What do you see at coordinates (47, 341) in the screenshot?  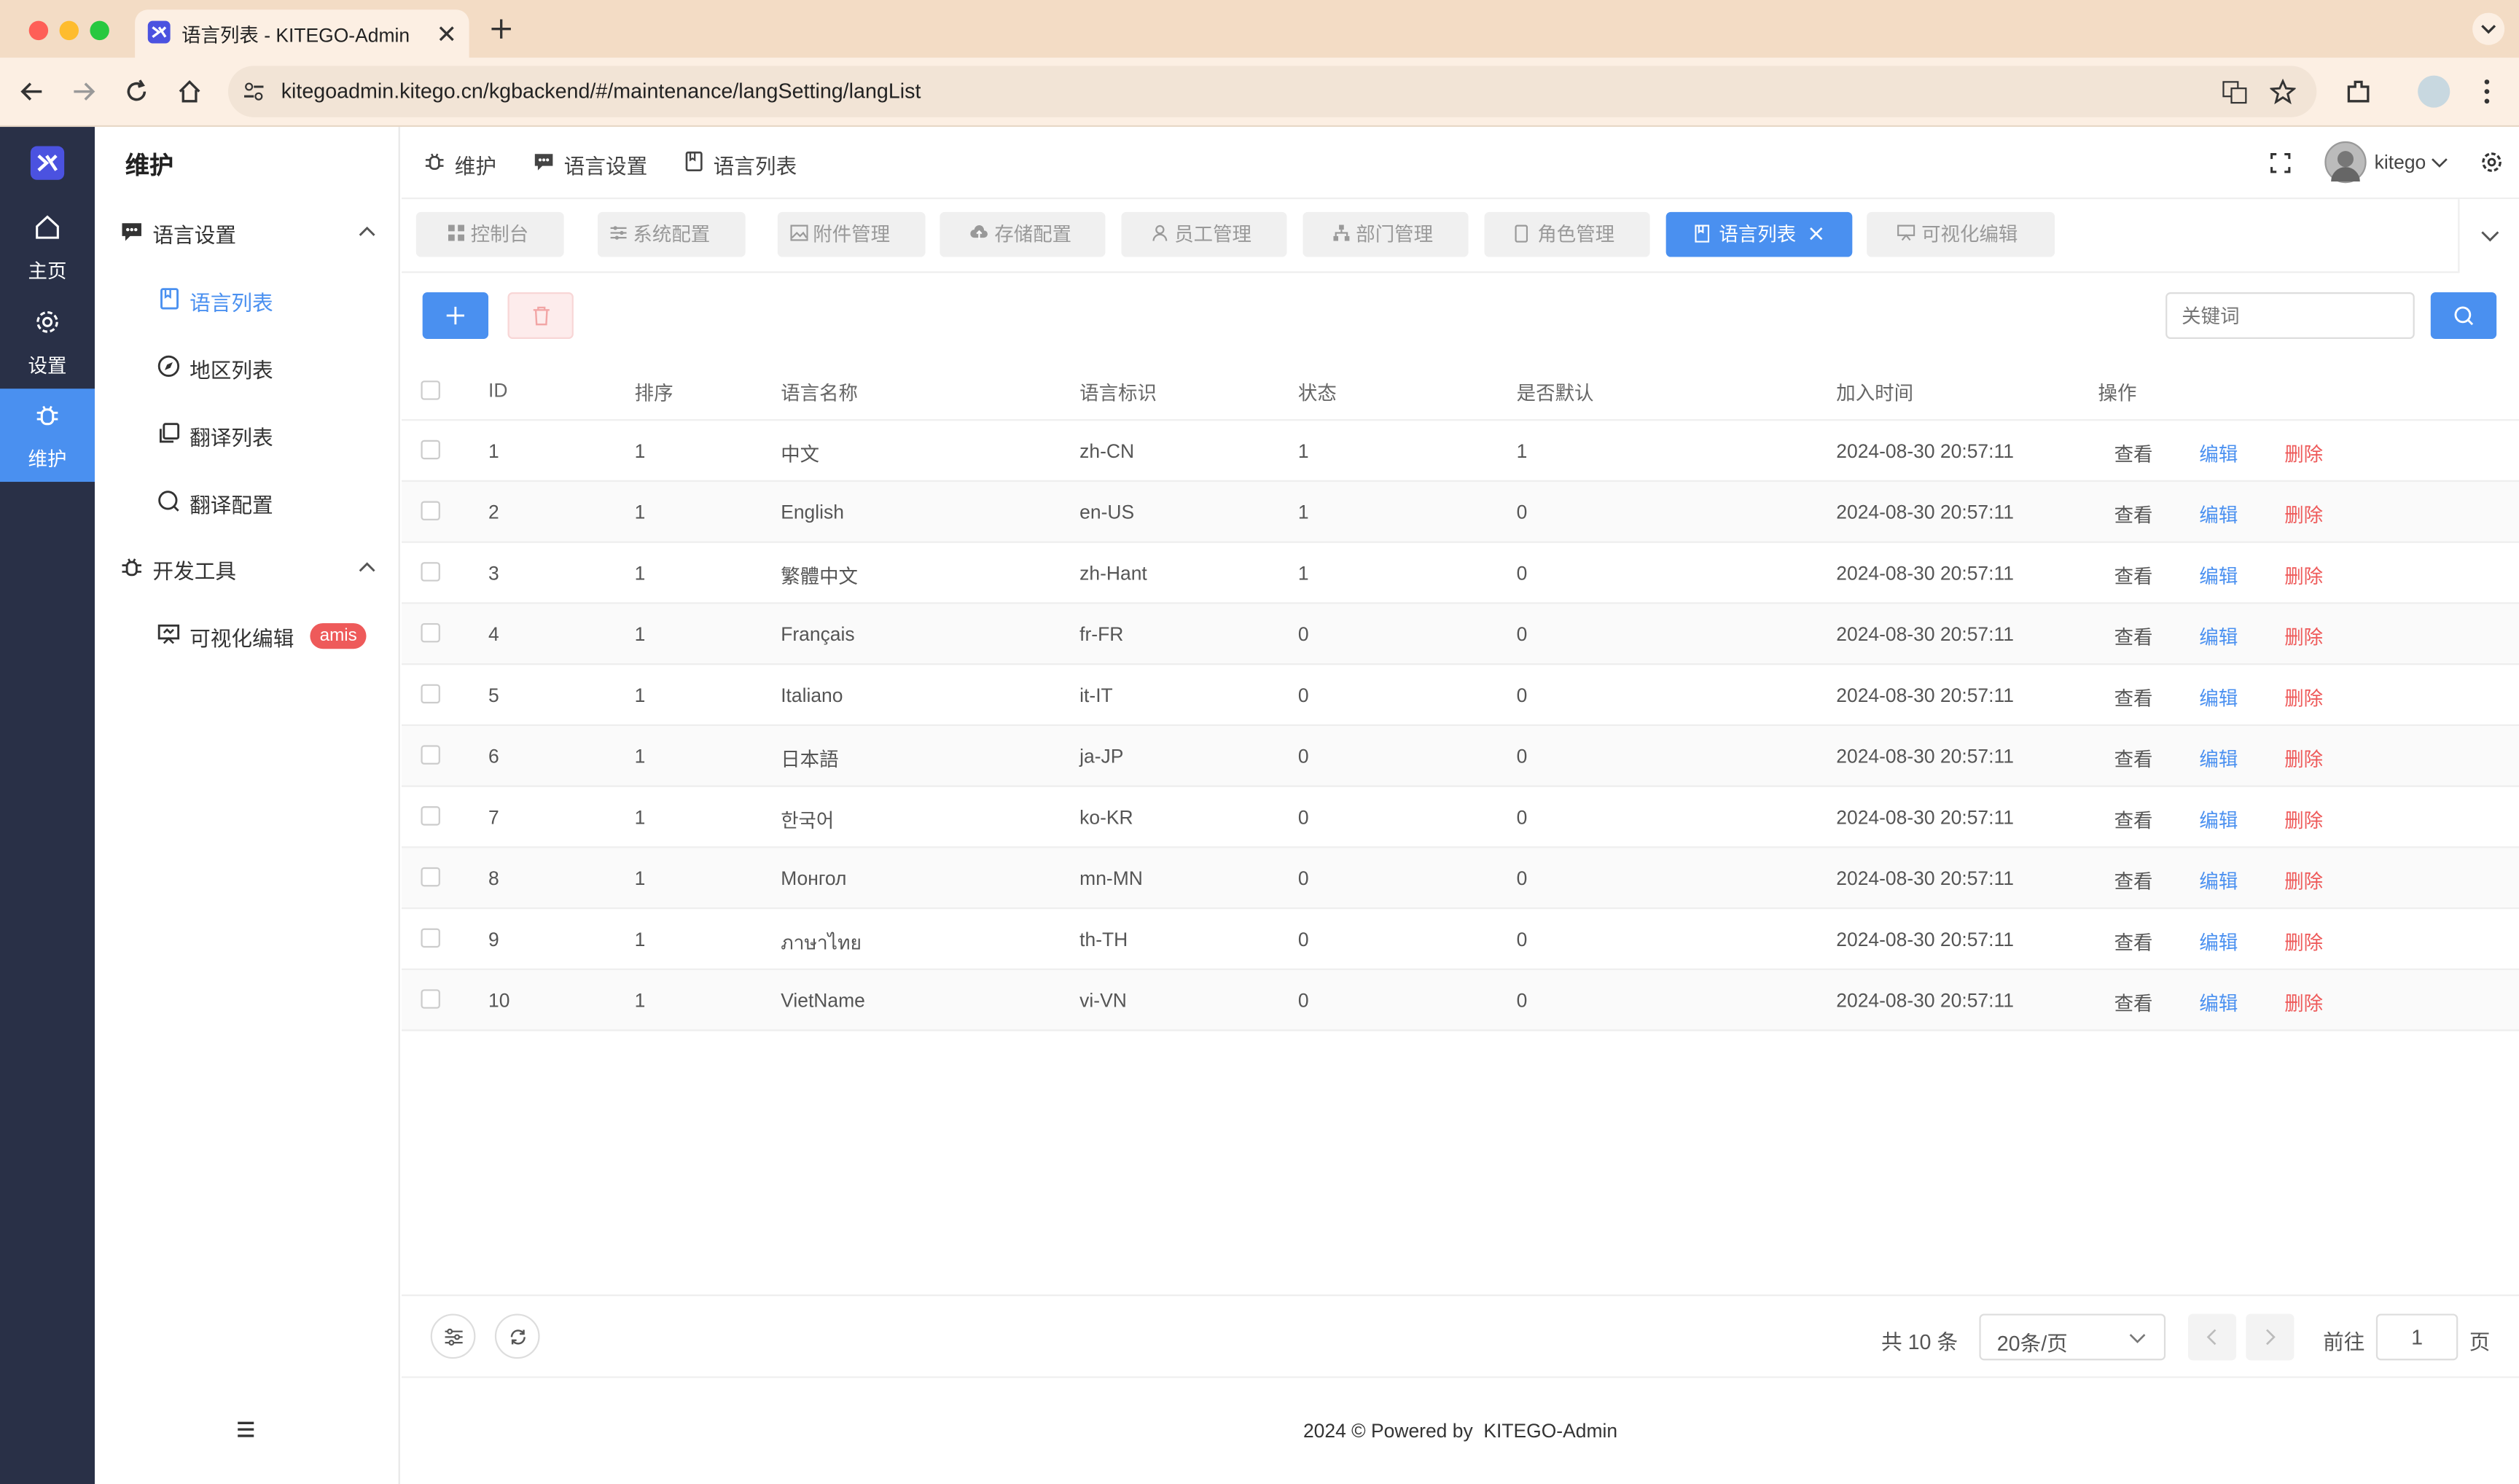 I see `rail-item-settings: 设置` at bounding box center [47, 341].